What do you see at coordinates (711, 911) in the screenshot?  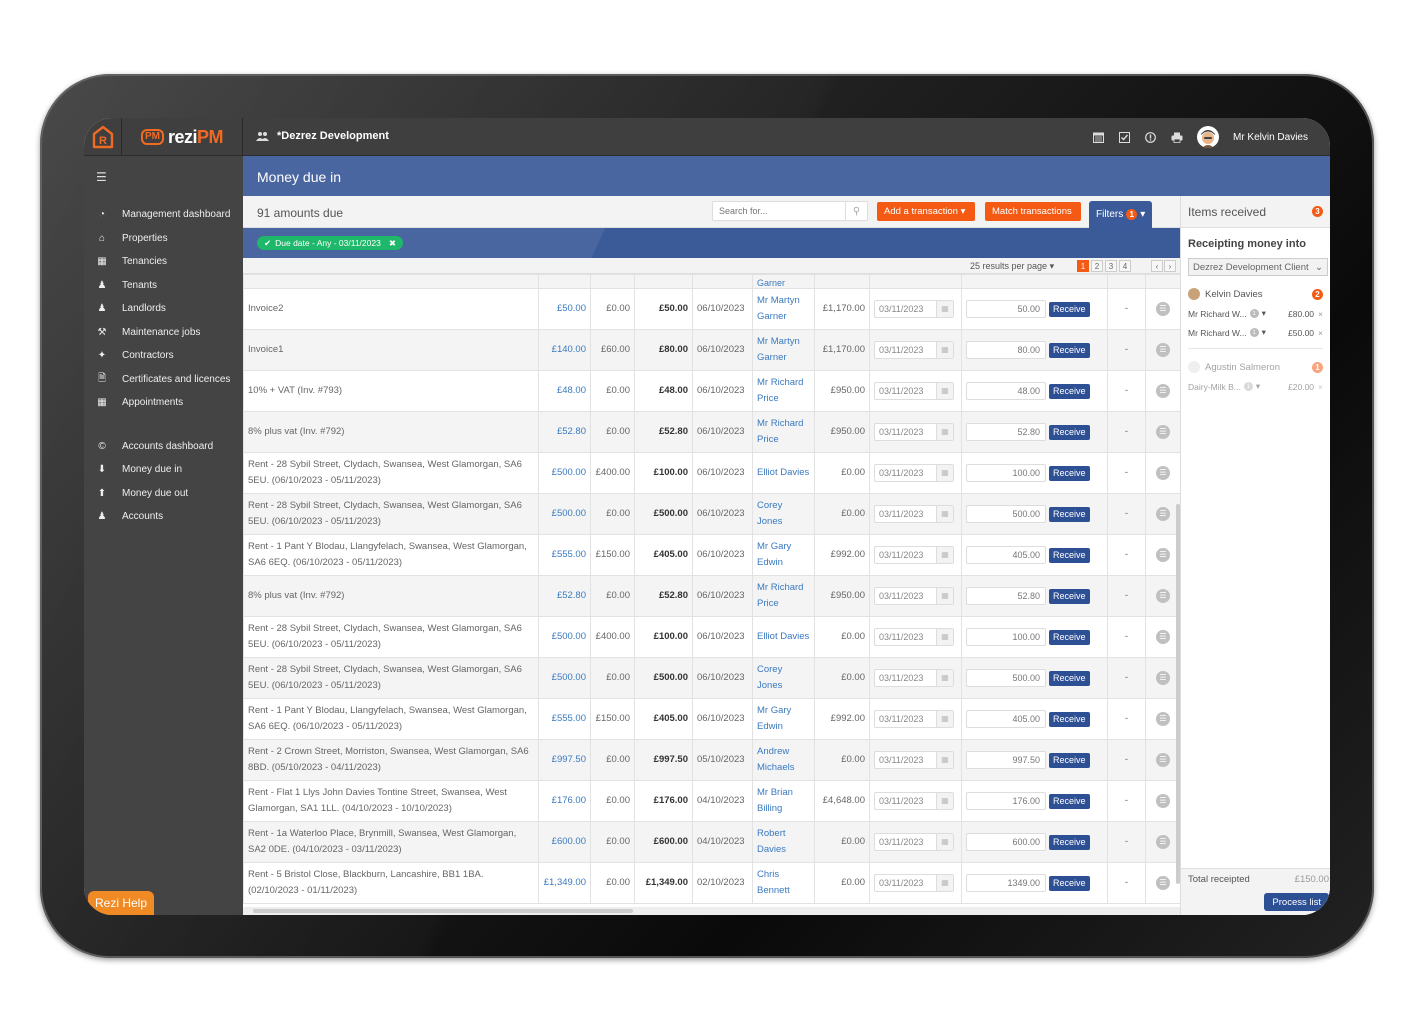 I see `horizontal-scrollbar` at bounding box center [711, 911].